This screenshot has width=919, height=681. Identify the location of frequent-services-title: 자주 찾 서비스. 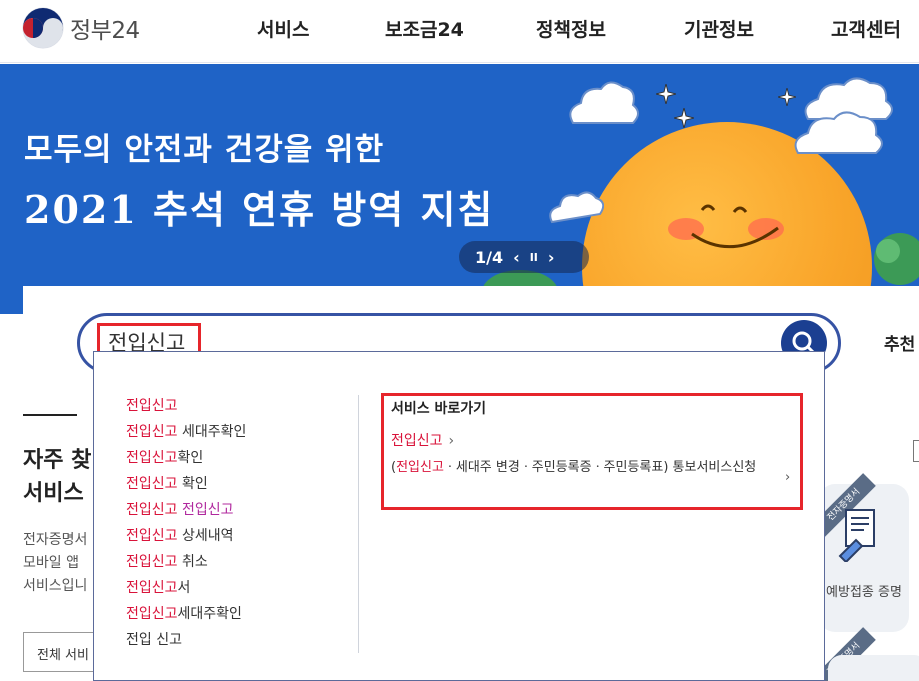
(57, 477).